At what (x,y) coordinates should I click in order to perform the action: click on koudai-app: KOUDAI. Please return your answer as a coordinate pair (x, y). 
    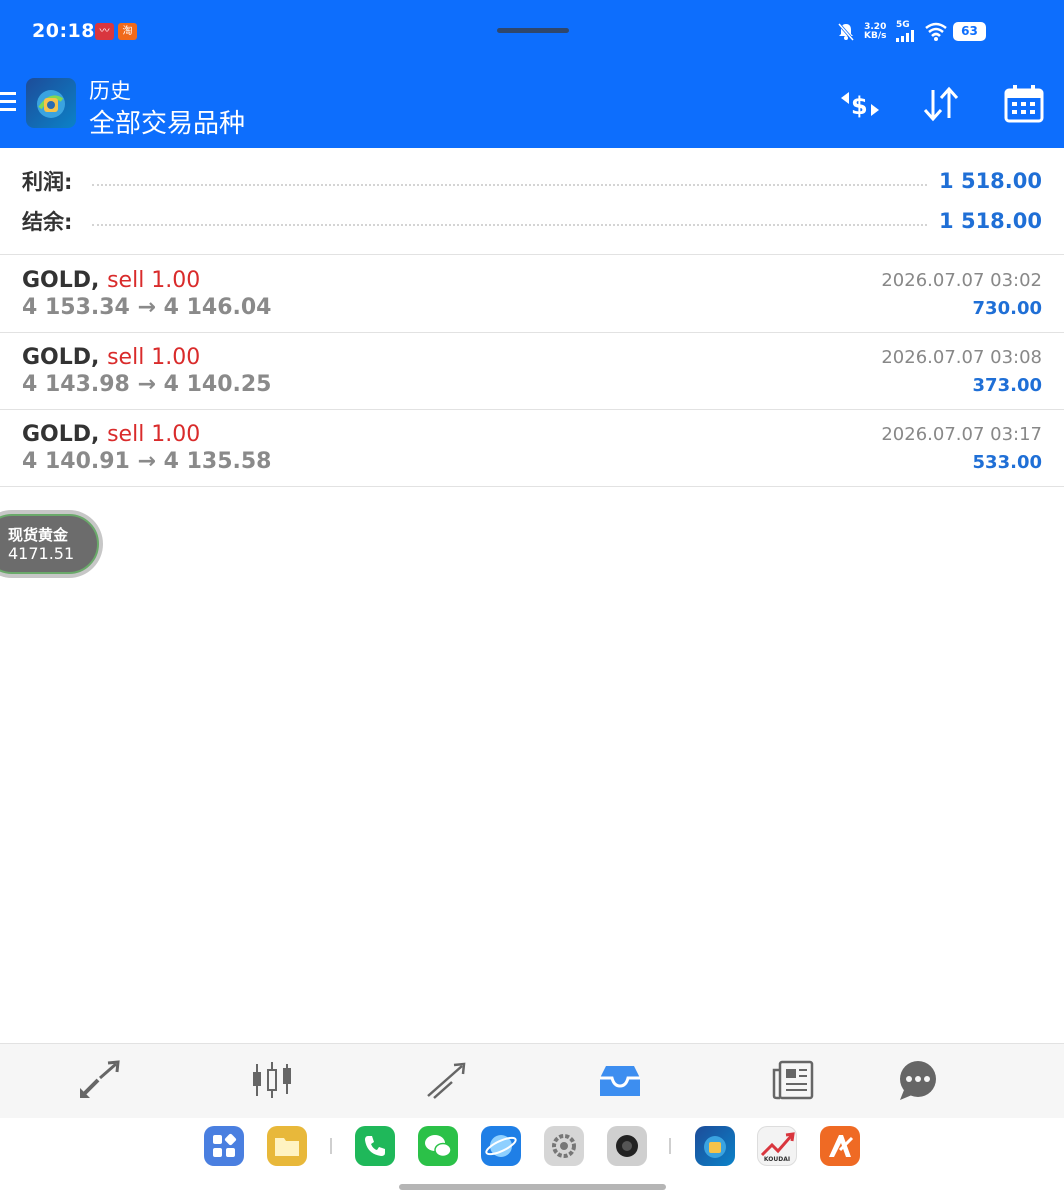
    Looking at the image, I should click on (777, 1146).